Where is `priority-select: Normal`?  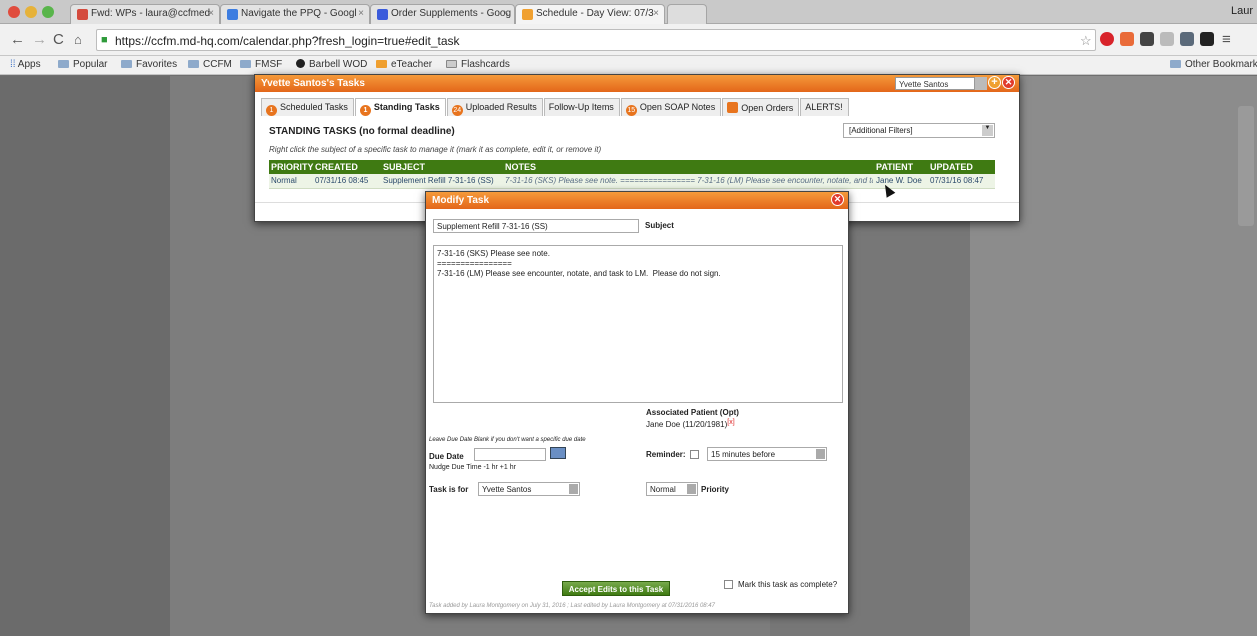
priority-select: Normal is located at coordinates (672, 489).